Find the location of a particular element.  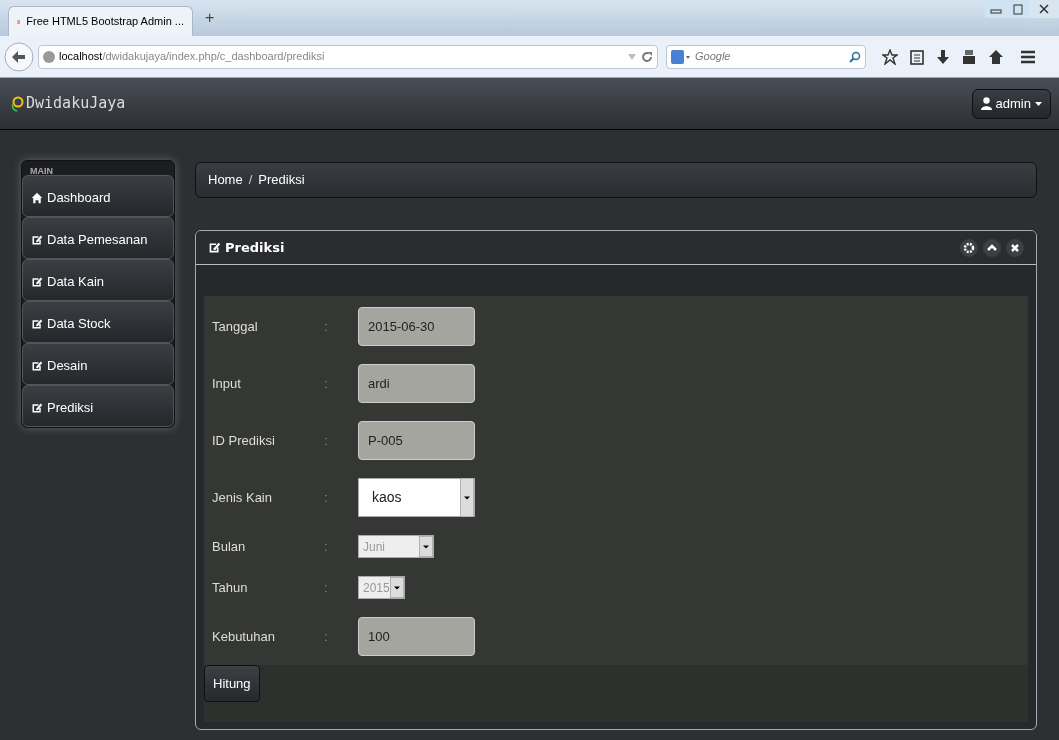

user-menu-button: admin is located at coordinates (1011, 103).